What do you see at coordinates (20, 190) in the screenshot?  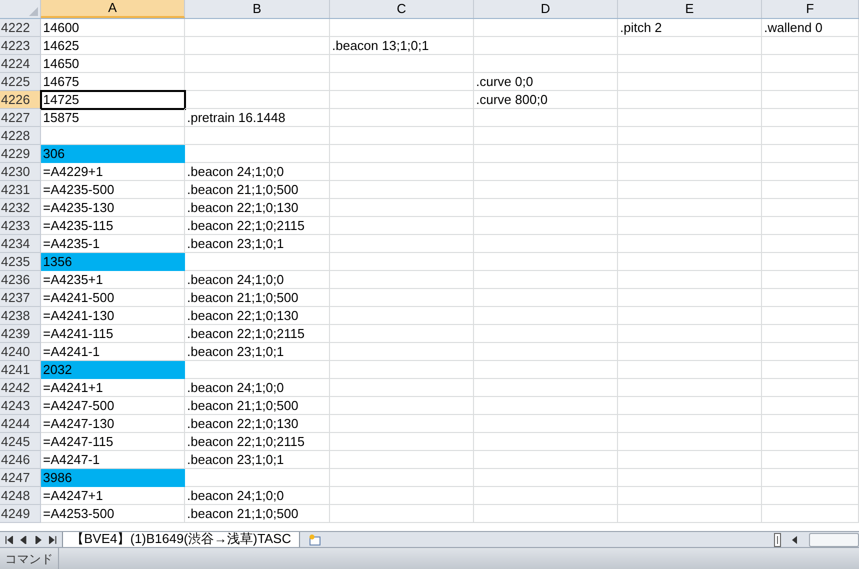 I see `row-number: 4231` at bounding box center [20, 190].